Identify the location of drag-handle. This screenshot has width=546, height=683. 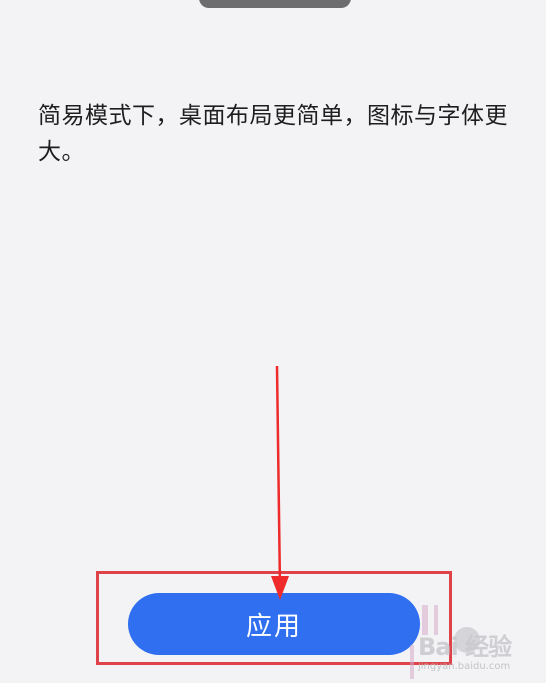
(275, 4).